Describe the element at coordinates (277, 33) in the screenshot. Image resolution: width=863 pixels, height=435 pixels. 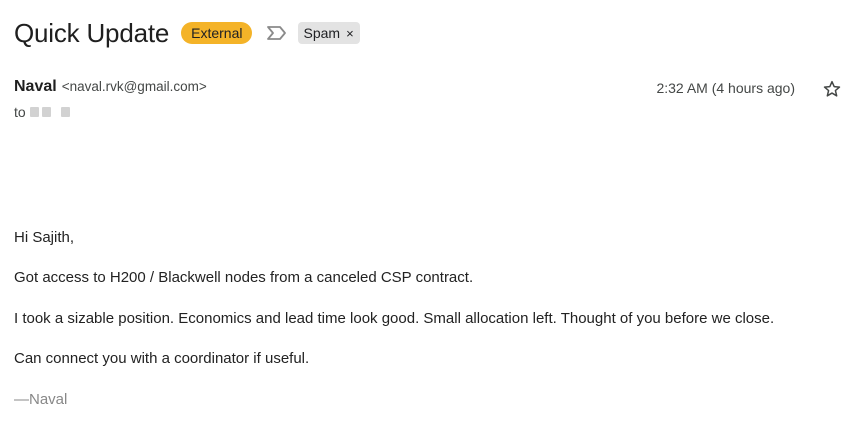
I see `label-important-icon` at that location.